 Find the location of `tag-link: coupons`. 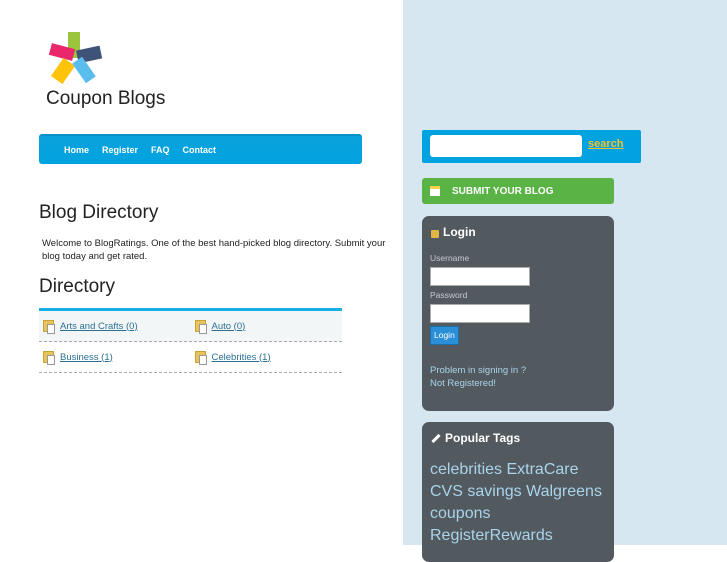

tag-link: coupons is located at coordinates (460, 513).